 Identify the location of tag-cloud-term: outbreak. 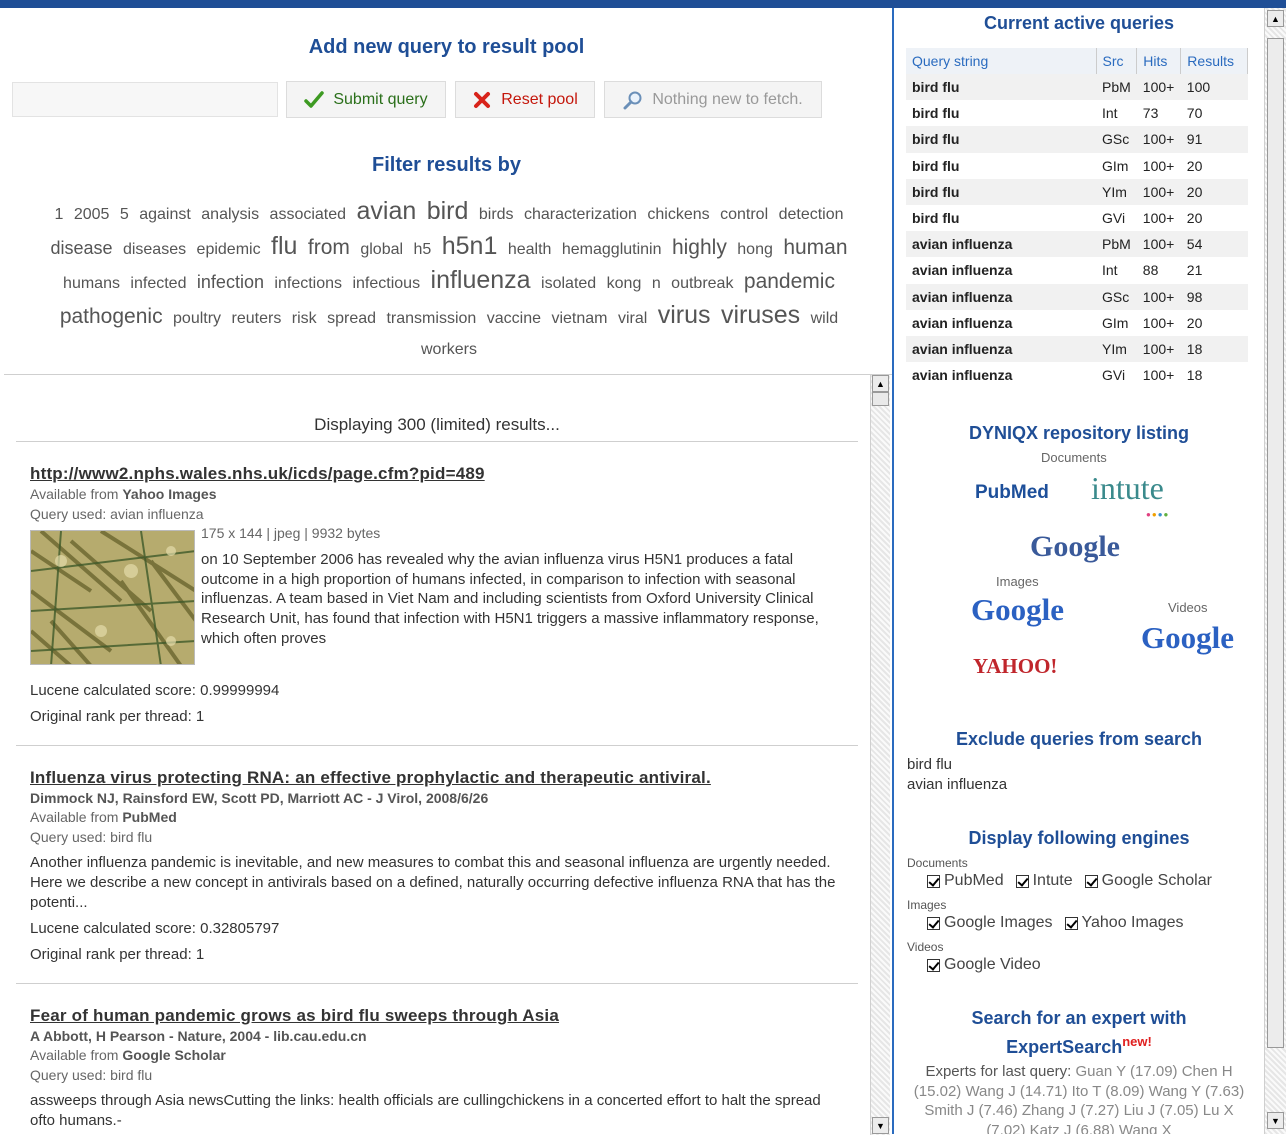
(702, 283).